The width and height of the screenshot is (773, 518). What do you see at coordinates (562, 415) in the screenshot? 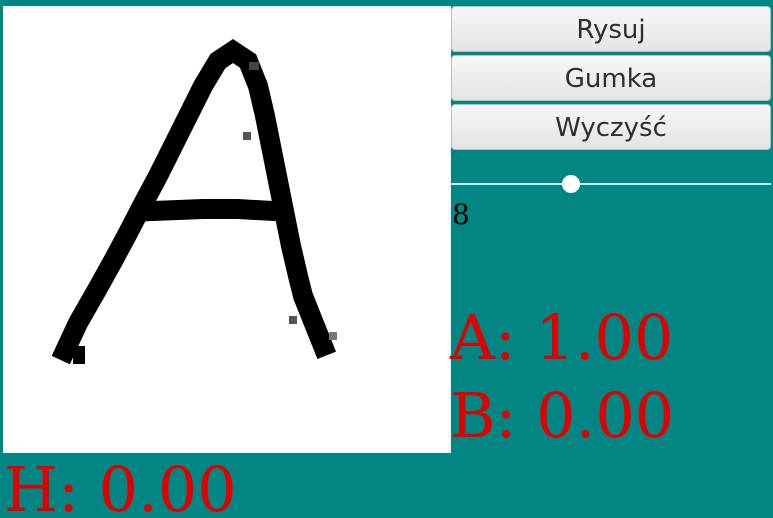
I see `score-b: B: 0.00` at bounding box center [562, 415].